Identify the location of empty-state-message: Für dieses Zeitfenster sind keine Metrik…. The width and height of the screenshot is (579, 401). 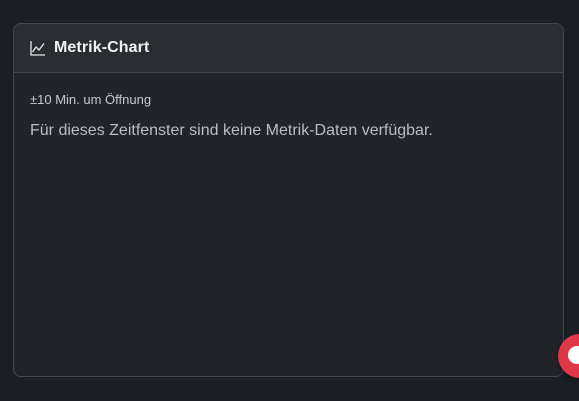
(231, 130).